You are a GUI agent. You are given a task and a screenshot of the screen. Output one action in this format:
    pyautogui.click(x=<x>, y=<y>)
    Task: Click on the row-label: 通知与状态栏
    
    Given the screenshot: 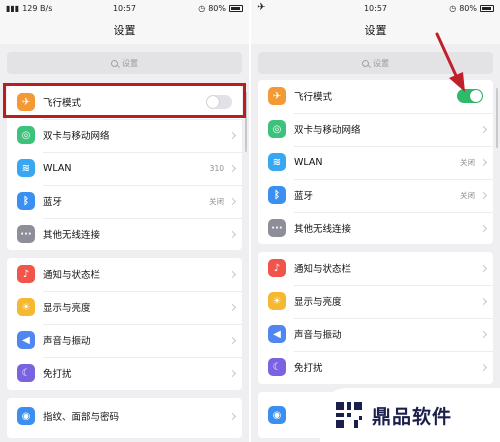 What is the action you would take?
    pyautogui.click(x=323, y=269)
    